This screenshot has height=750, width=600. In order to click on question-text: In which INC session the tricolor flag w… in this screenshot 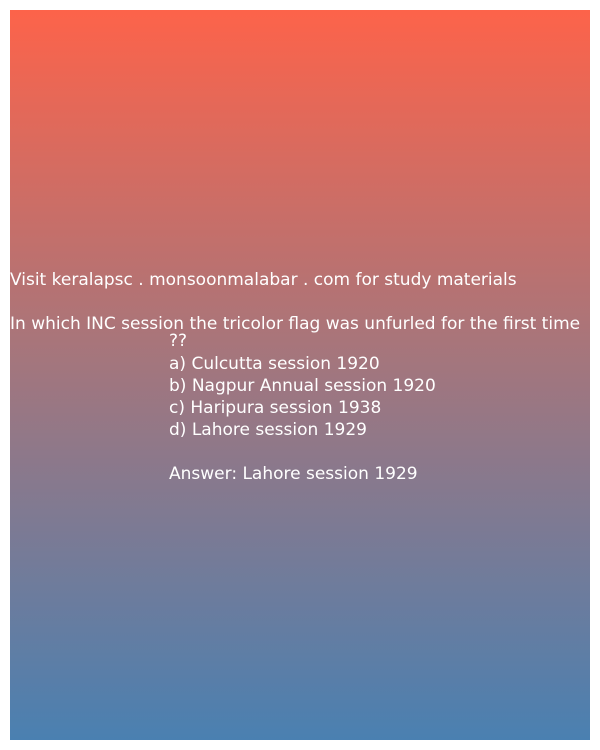, I will do `click(295, 324)`.